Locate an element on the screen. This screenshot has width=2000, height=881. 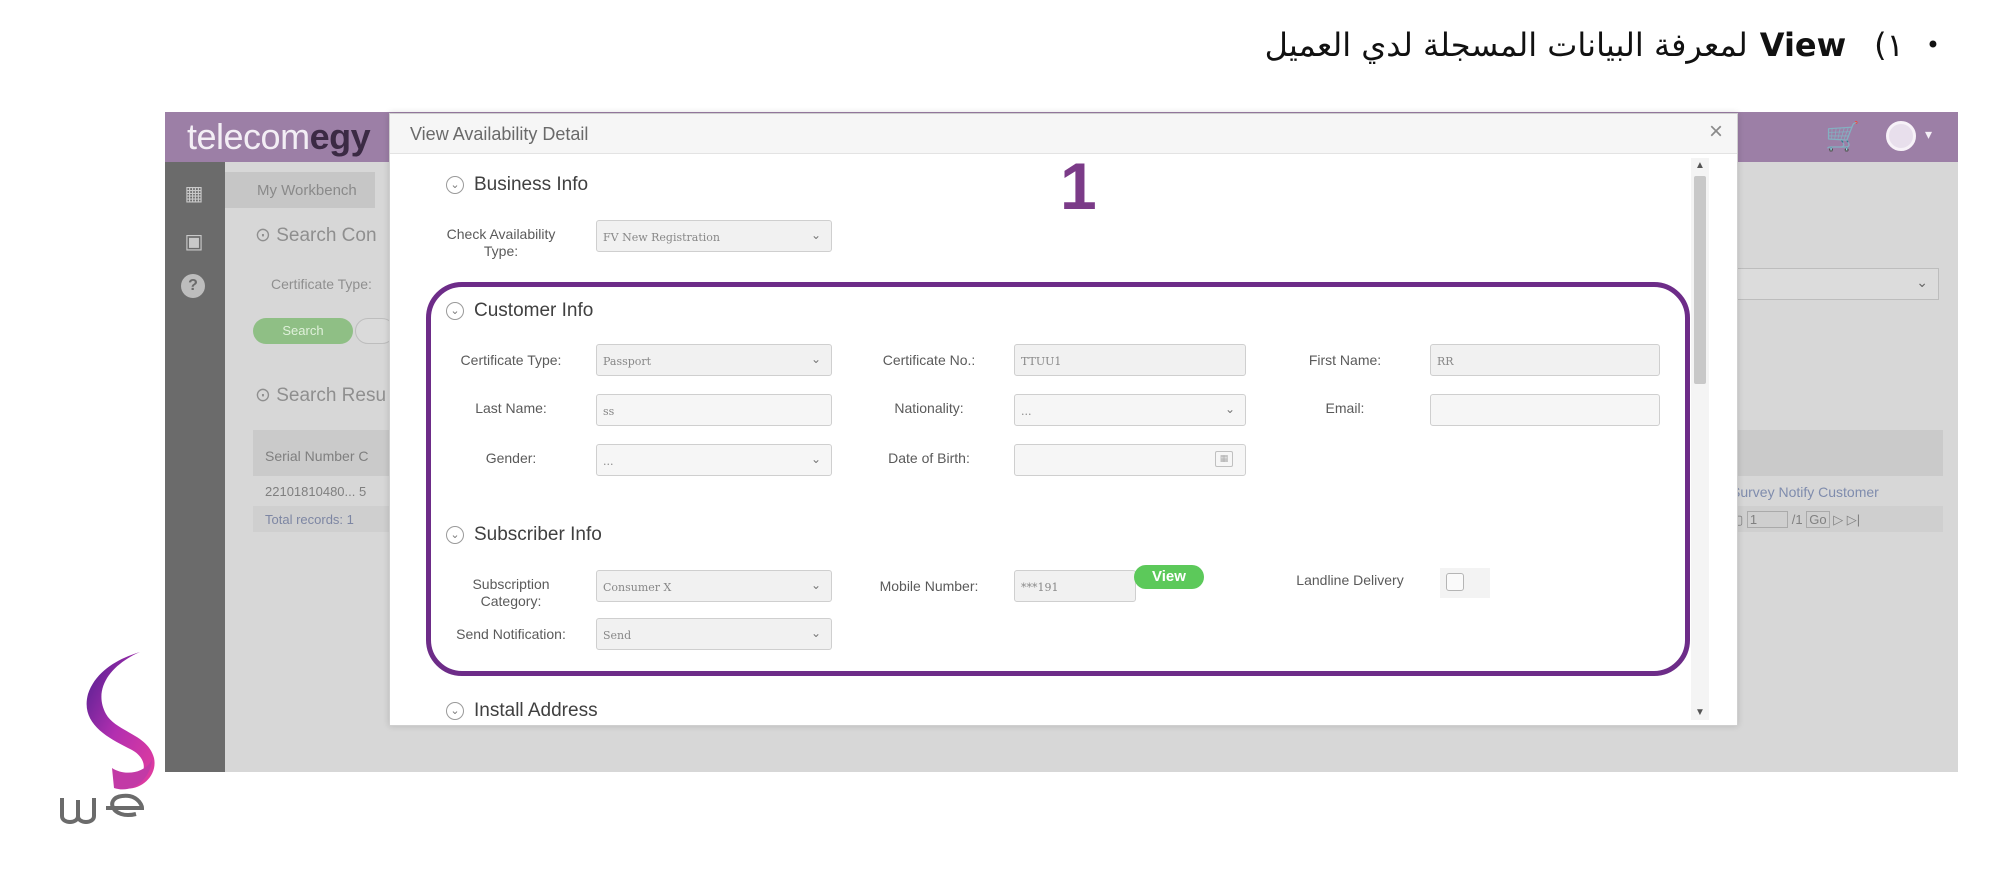
install-address-title: ⌄ Install Address is located at coordinates (522, 711).